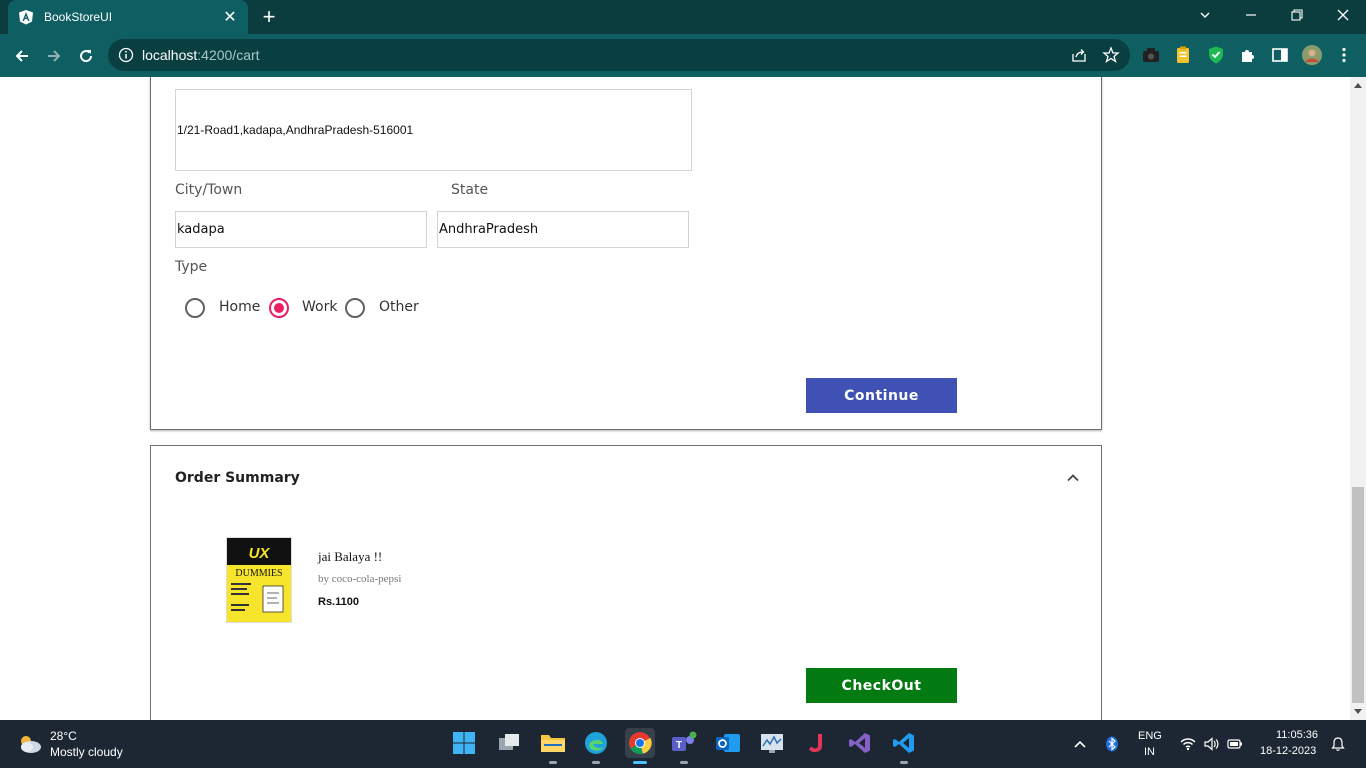 The height and width of the screenshot is (768, 1366). Describe the element at coordinates (1297, 15) in the screenshot. I see `restore-button` at that location.